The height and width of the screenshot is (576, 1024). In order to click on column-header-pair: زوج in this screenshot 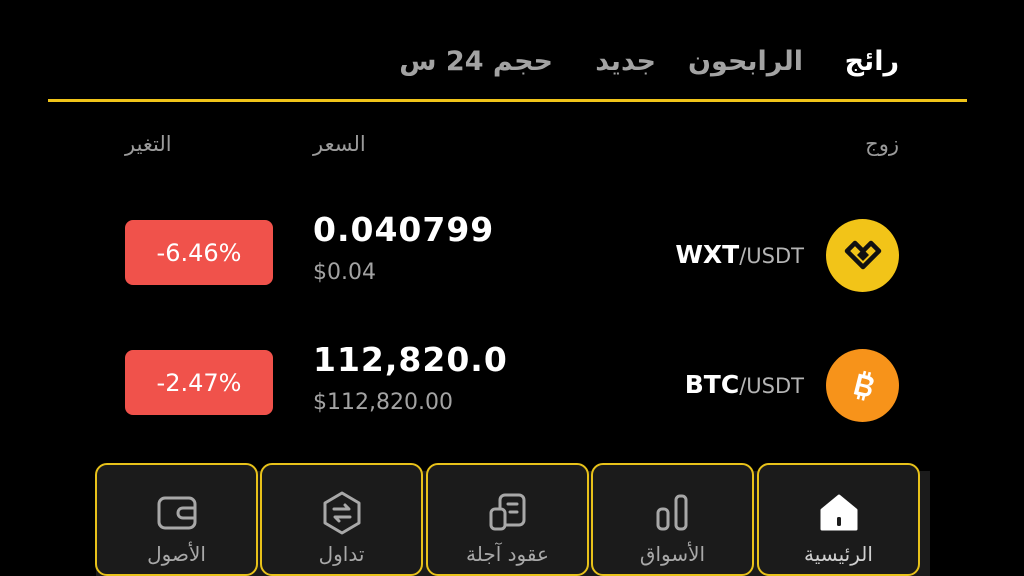, I will do `click(882, 144)`.